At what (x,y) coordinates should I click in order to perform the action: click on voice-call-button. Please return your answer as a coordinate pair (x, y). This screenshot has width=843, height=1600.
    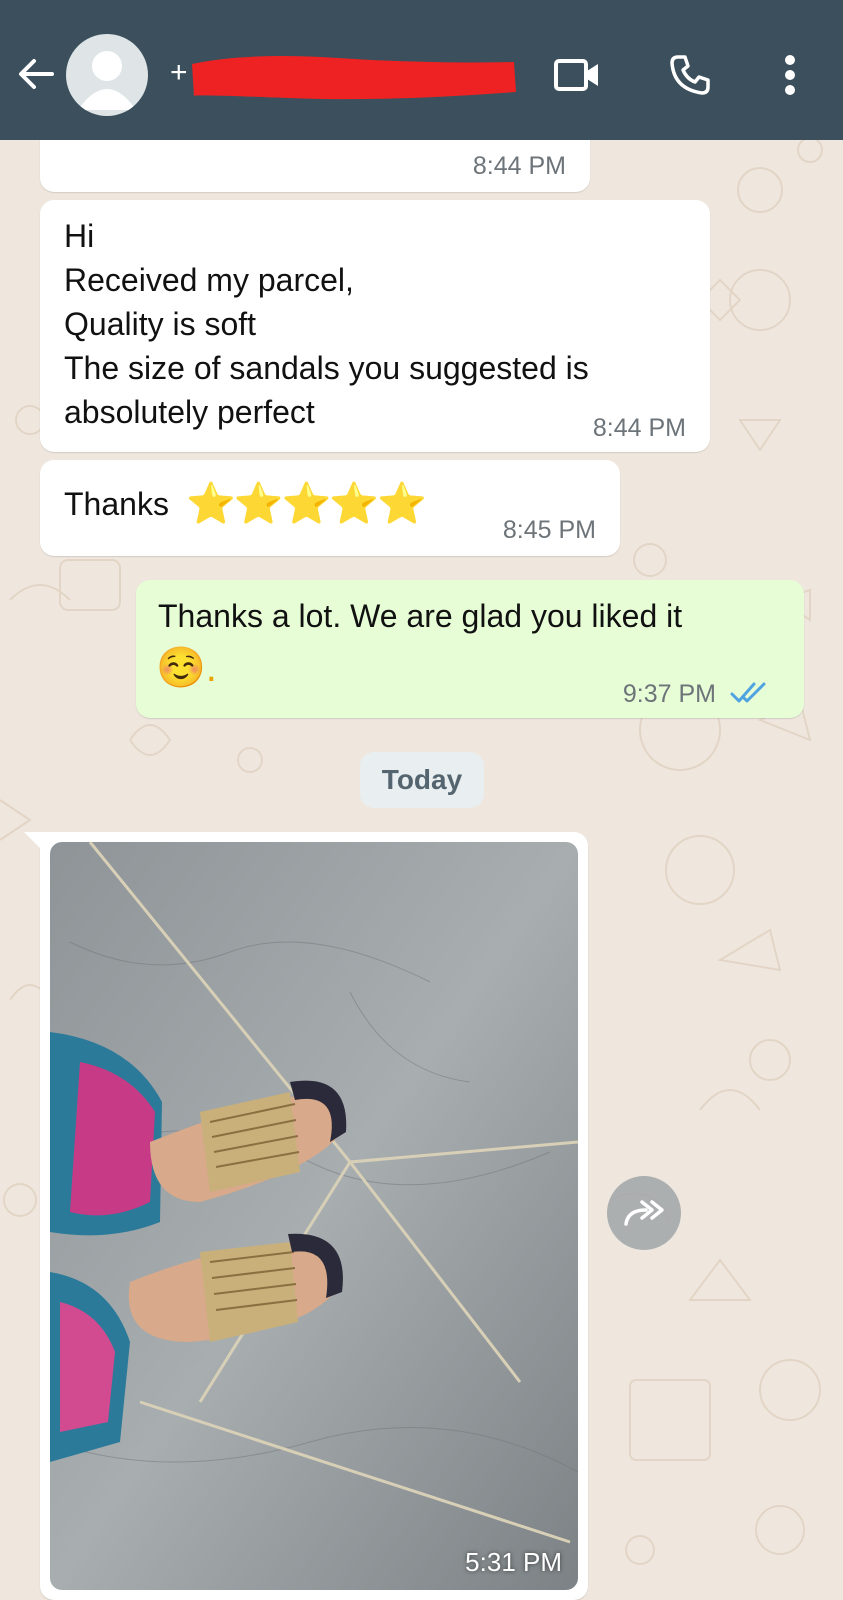
    Looking at the image, I should click on (690, 75).